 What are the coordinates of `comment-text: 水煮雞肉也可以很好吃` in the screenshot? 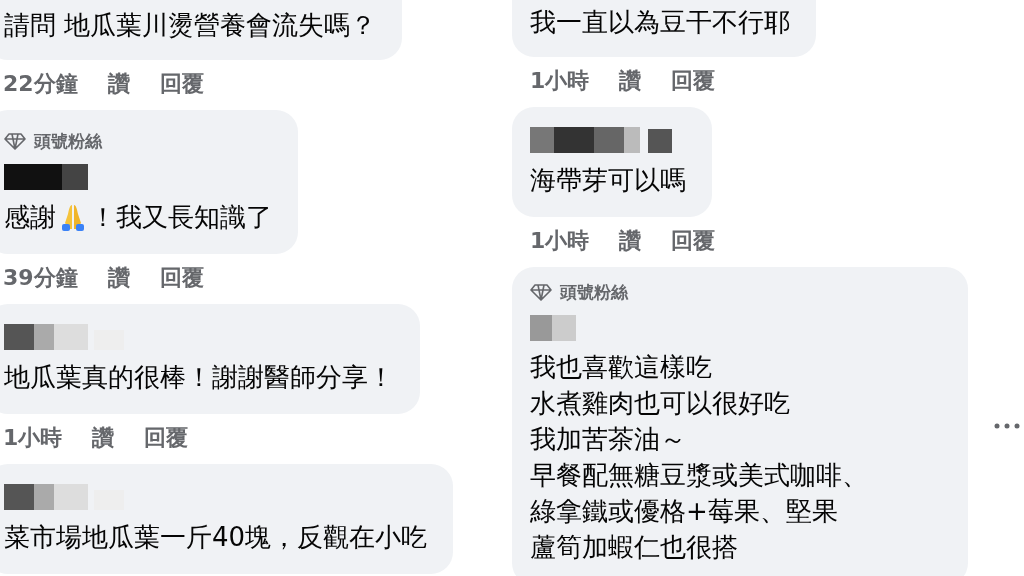 It's located at (660, 403).